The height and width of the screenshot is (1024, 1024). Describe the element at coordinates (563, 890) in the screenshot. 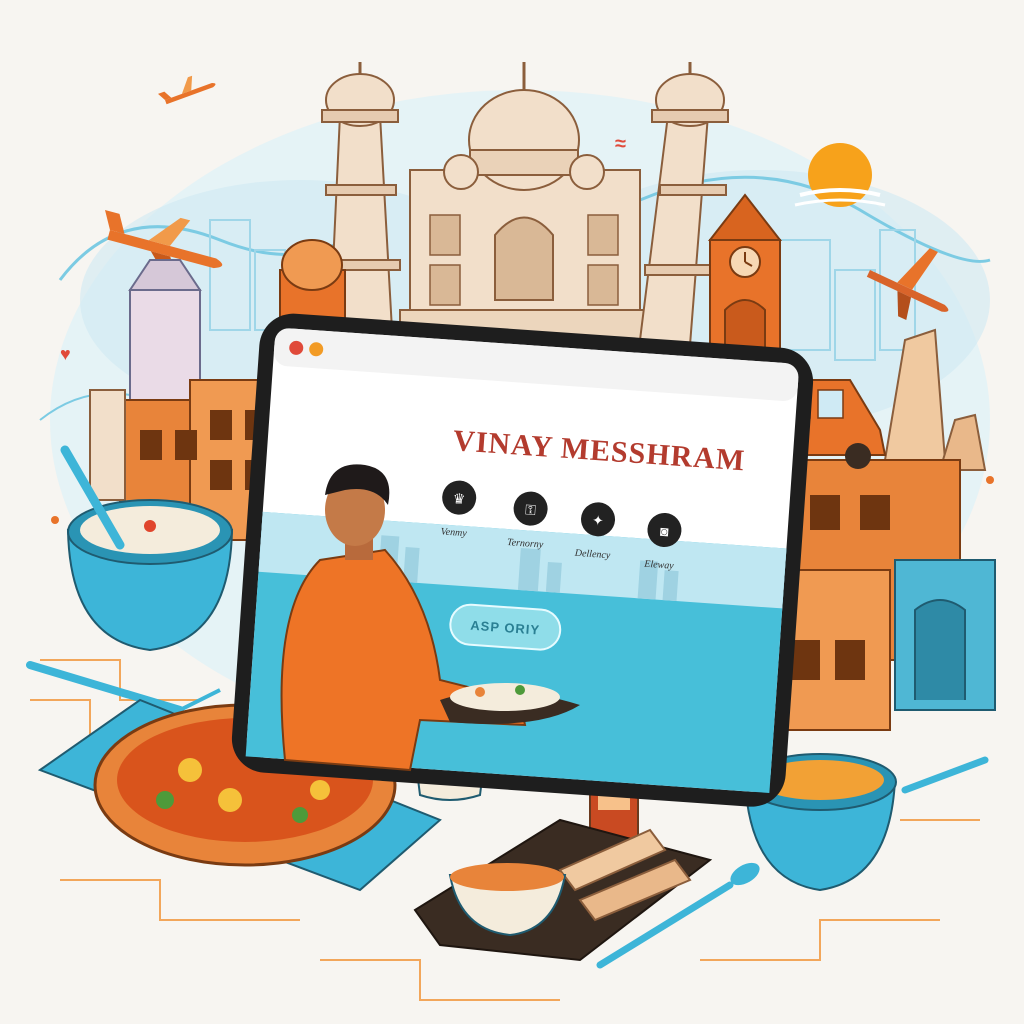

I see `snack-tray` at that location.